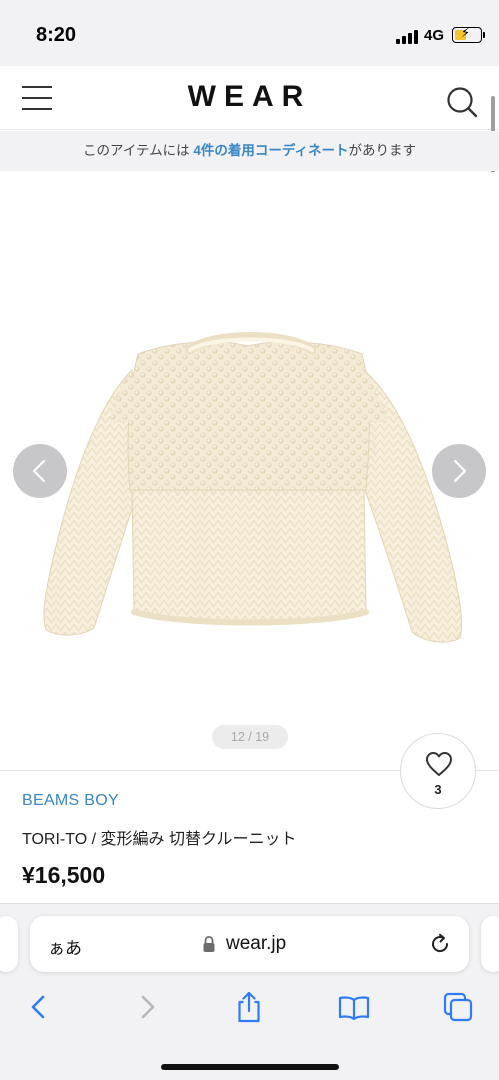  What do you see at coordinates (256, 944) in the screenshot?
I see `url-text: wear.jp` at bounding box center [256, 944].